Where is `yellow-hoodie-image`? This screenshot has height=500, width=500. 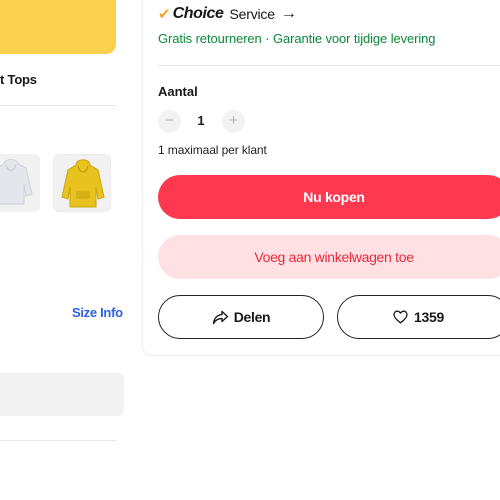
yellow-hoodie-image is located at coordinates (83, 183).